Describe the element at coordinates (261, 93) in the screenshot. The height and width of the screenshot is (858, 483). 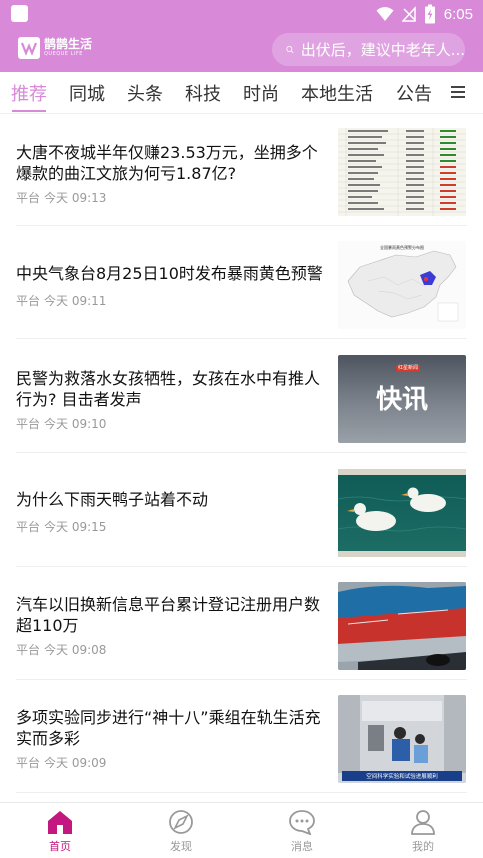
I see `tab-fashion: 时尚` at that location.